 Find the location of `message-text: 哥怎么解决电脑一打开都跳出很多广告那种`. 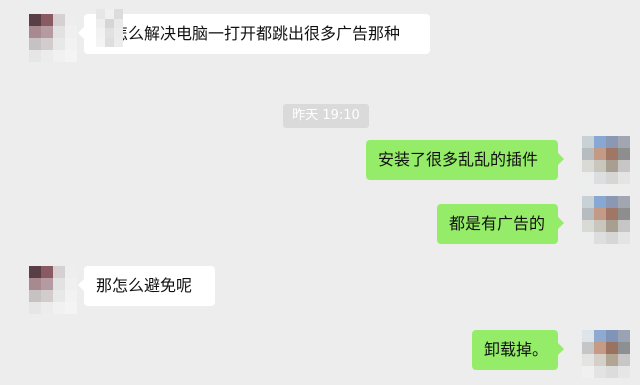

message-text: 哥怎么解决电脑一打开都跳出很多广告那种 is located at coordinates (248, 33).